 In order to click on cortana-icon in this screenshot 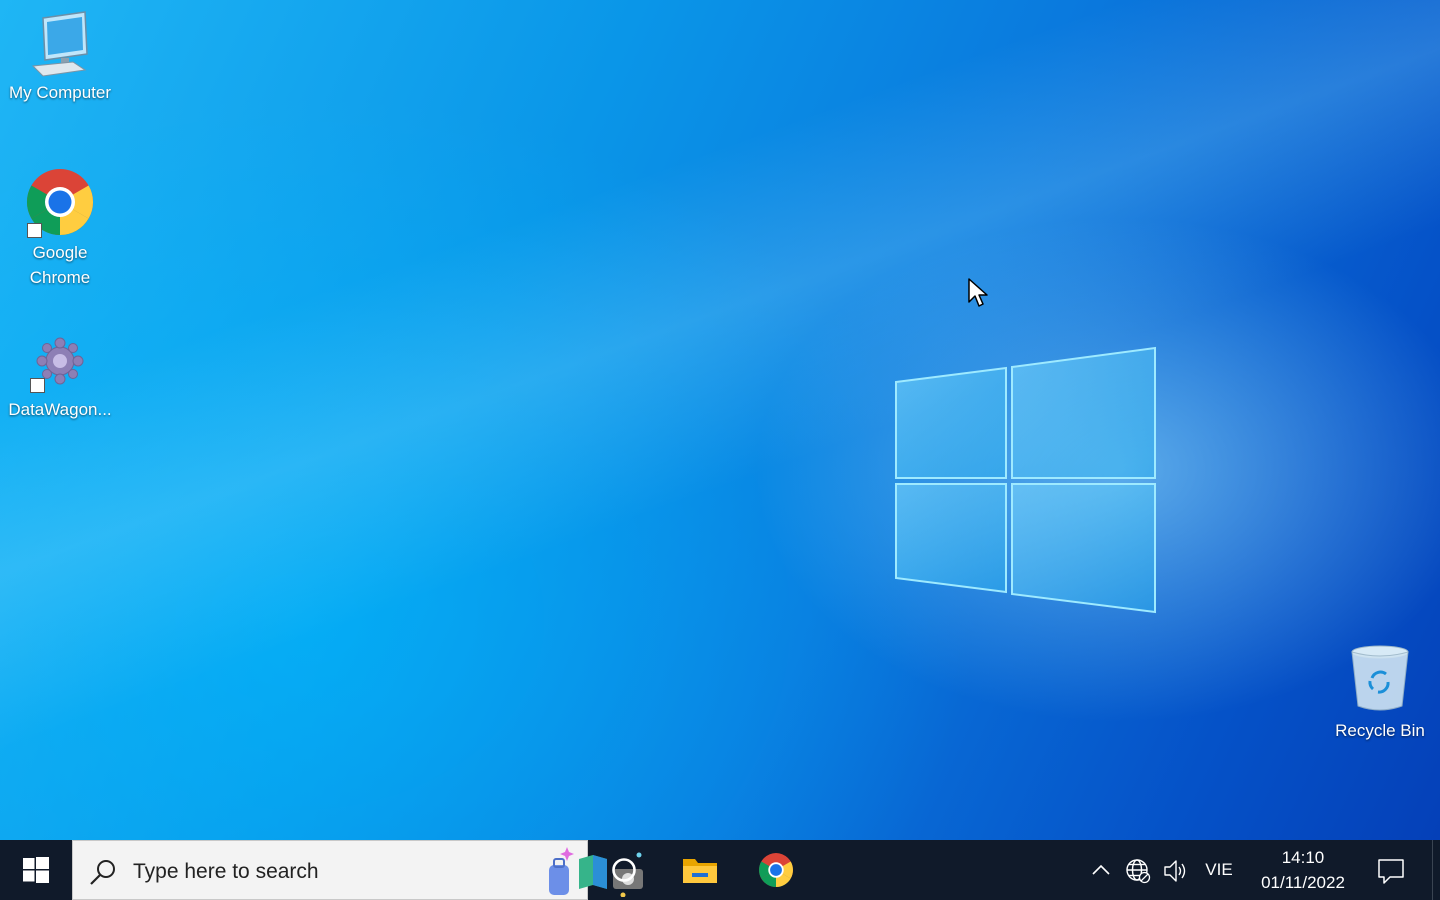, I will do `click(624, 870)`.